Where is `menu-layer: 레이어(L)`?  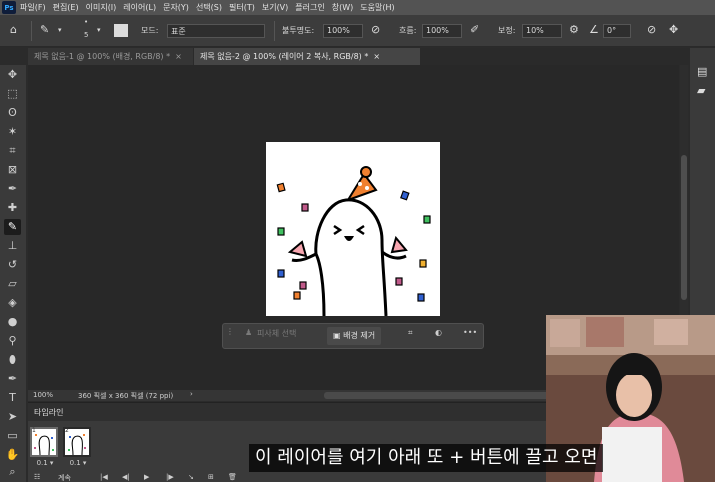
menu-layer: 레이어(L) is located at coordinates (139, 7).